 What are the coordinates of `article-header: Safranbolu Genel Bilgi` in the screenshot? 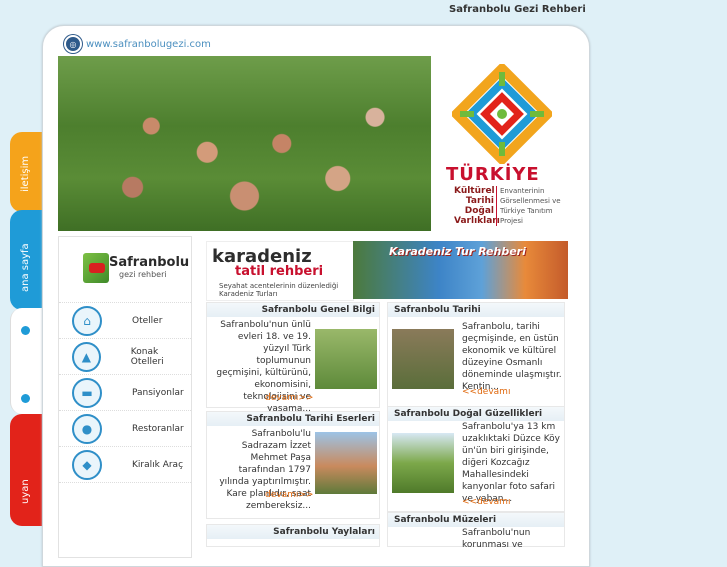 It's located at (293, 310).